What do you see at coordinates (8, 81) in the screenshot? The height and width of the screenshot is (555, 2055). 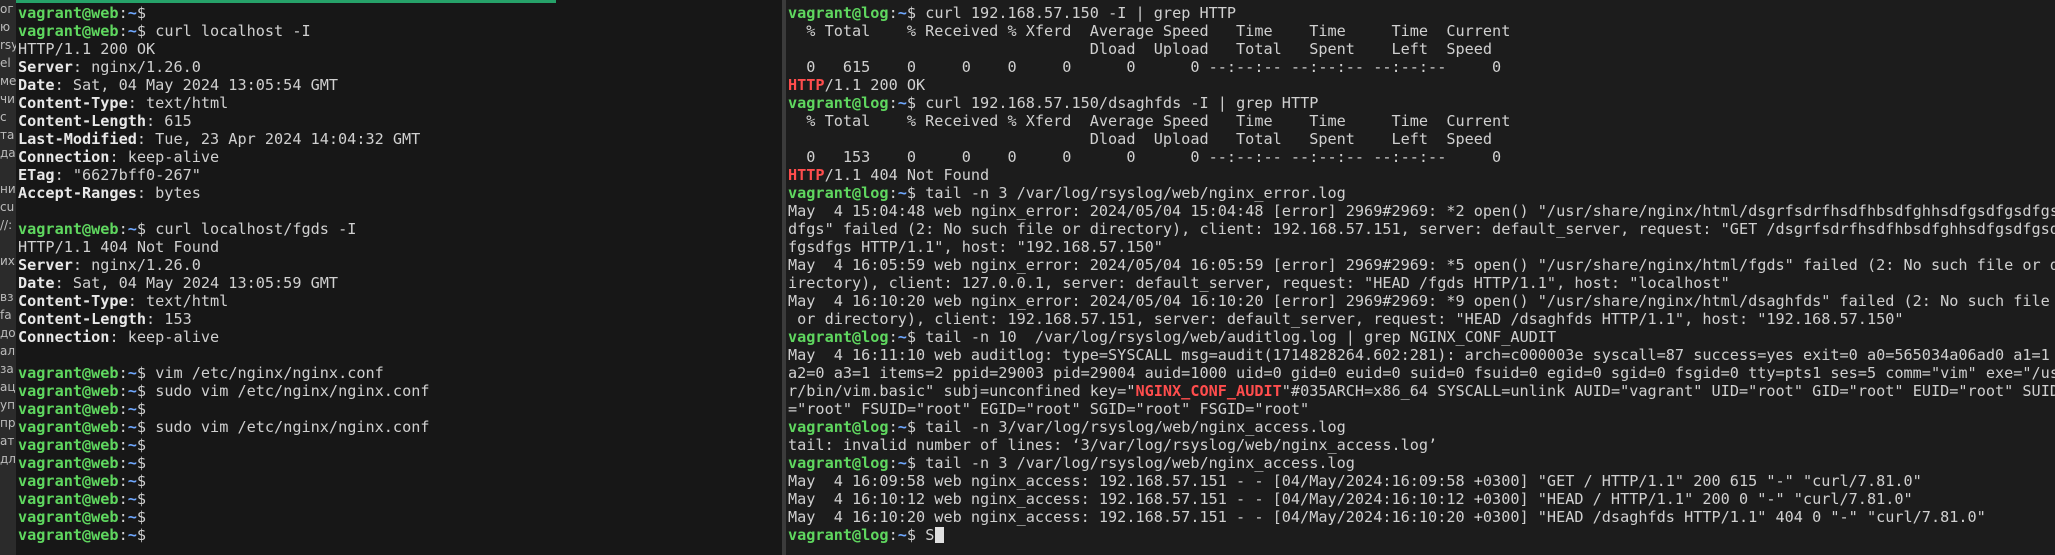 I see `strip-fragment: ме` at bounding box center [8, 81].